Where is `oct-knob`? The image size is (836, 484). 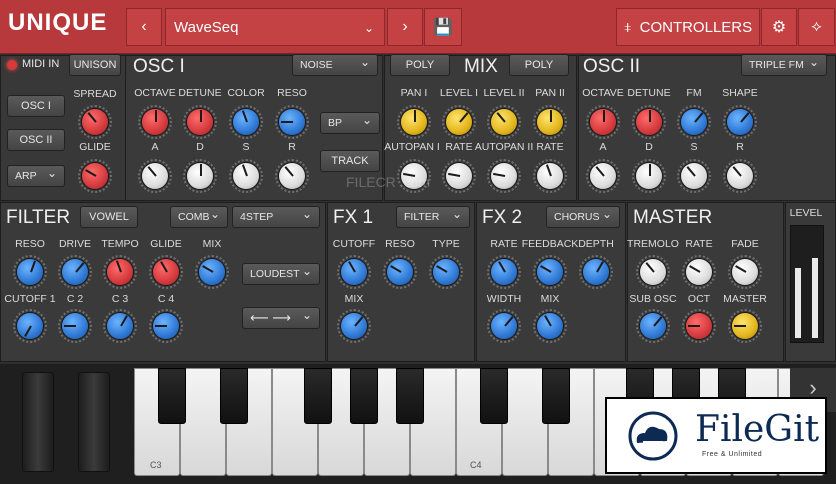 oct-knob is located at coordinates (699, 326).